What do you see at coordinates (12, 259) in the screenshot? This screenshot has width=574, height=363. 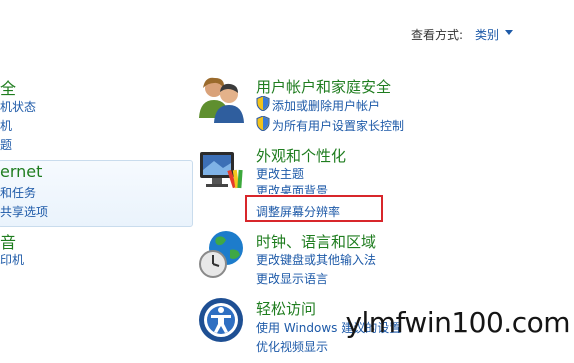 I see `left-section3-link-1: 印机` at bounding box center [12, 259].